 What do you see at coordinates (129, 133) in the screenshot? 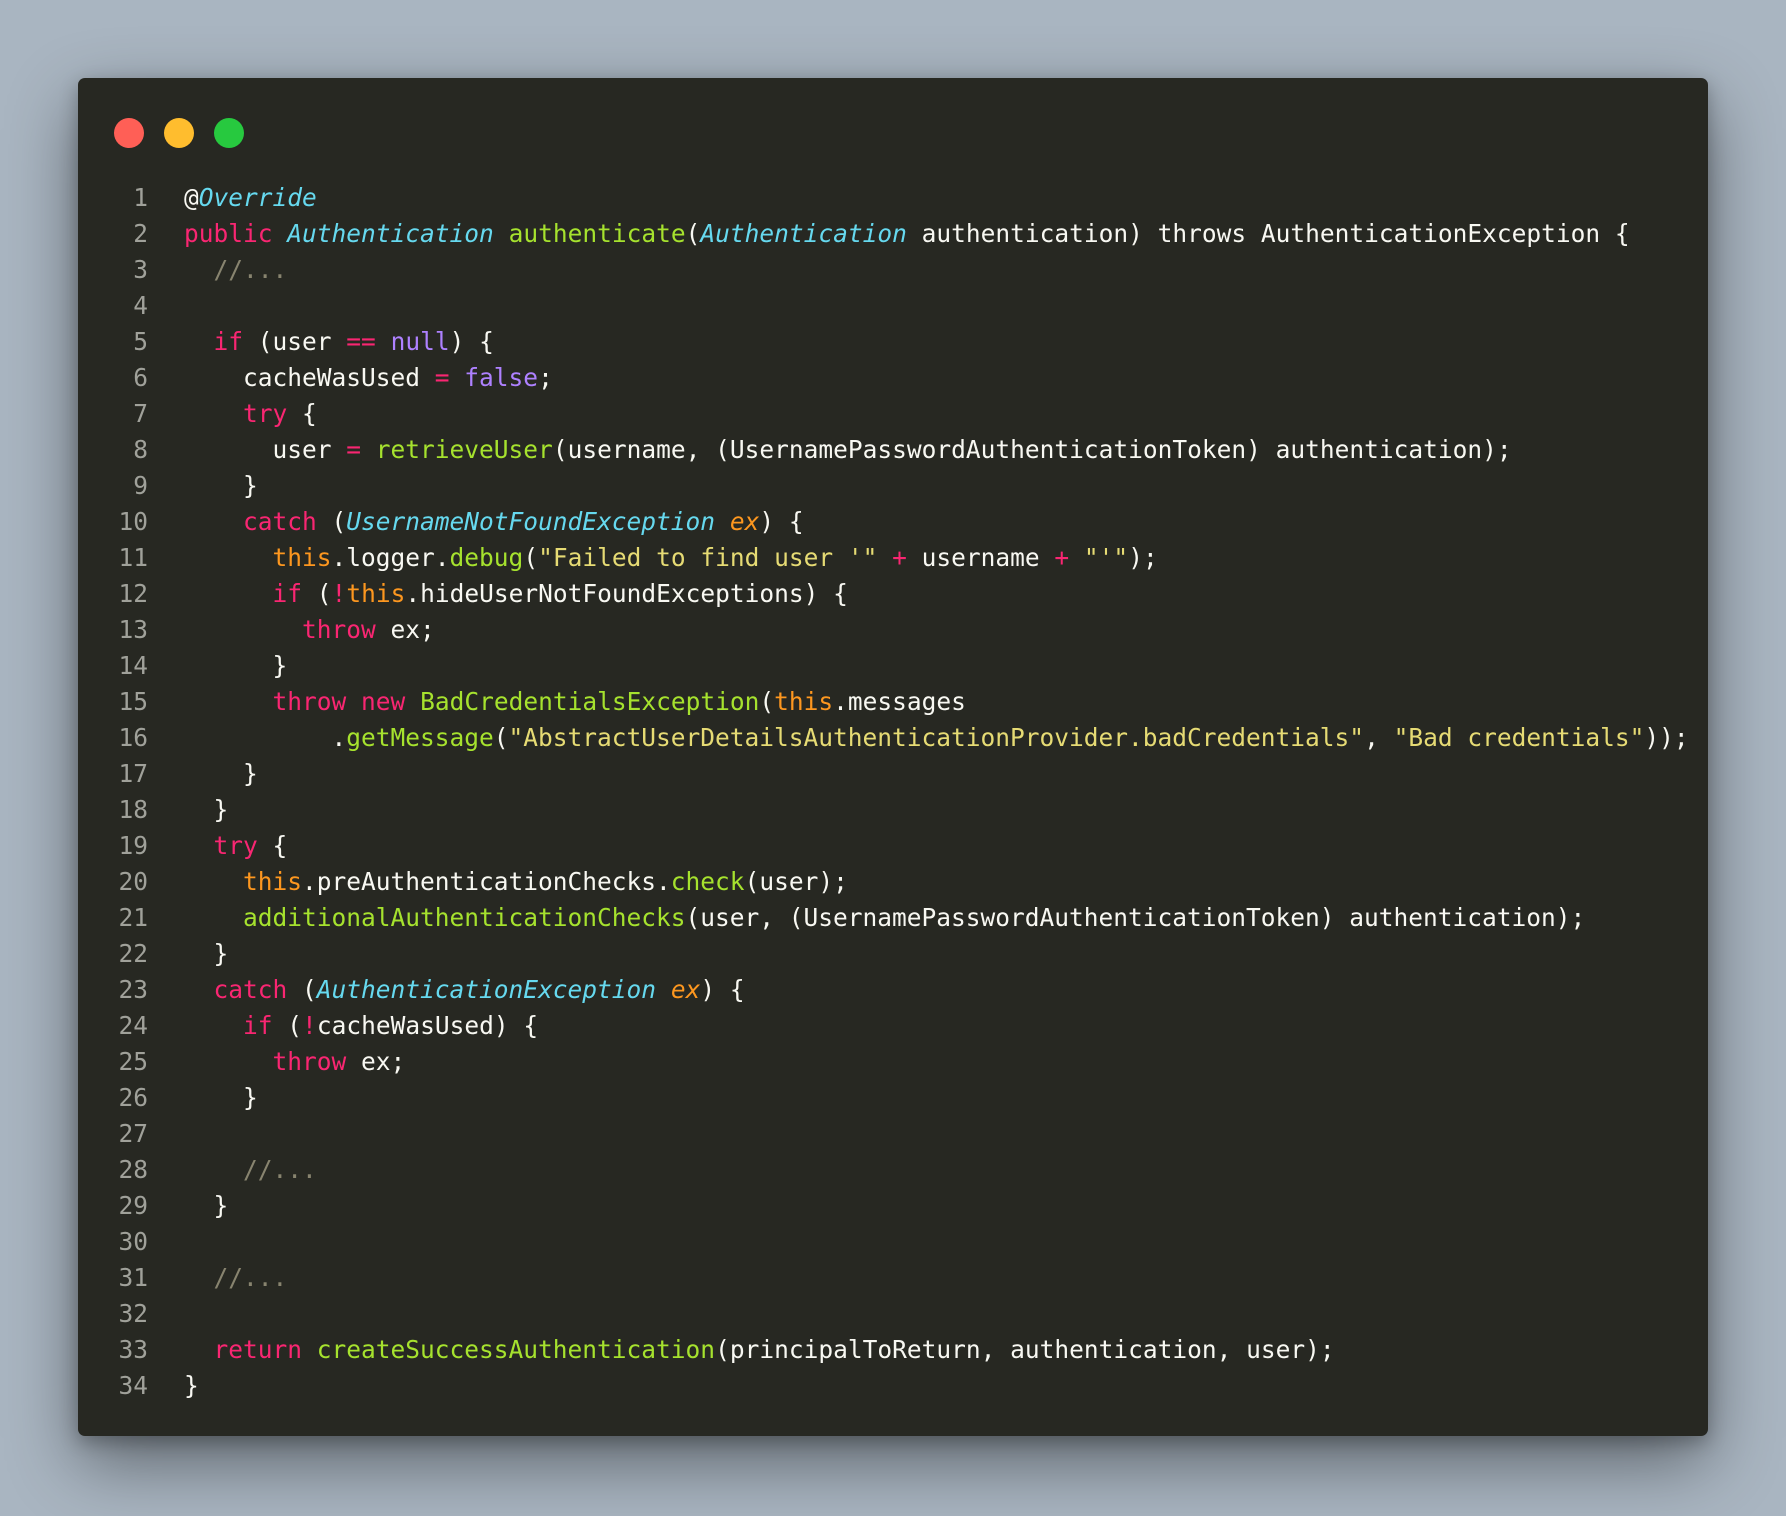
I see `close-button` at bounding box center [129, 133].